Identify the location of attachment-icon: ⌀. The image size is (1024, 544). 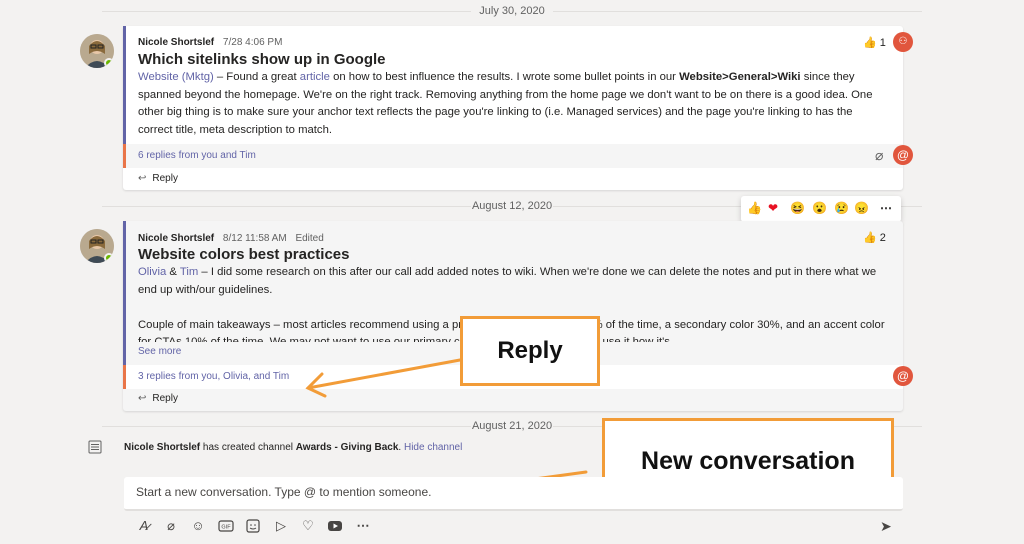
(879, 155).